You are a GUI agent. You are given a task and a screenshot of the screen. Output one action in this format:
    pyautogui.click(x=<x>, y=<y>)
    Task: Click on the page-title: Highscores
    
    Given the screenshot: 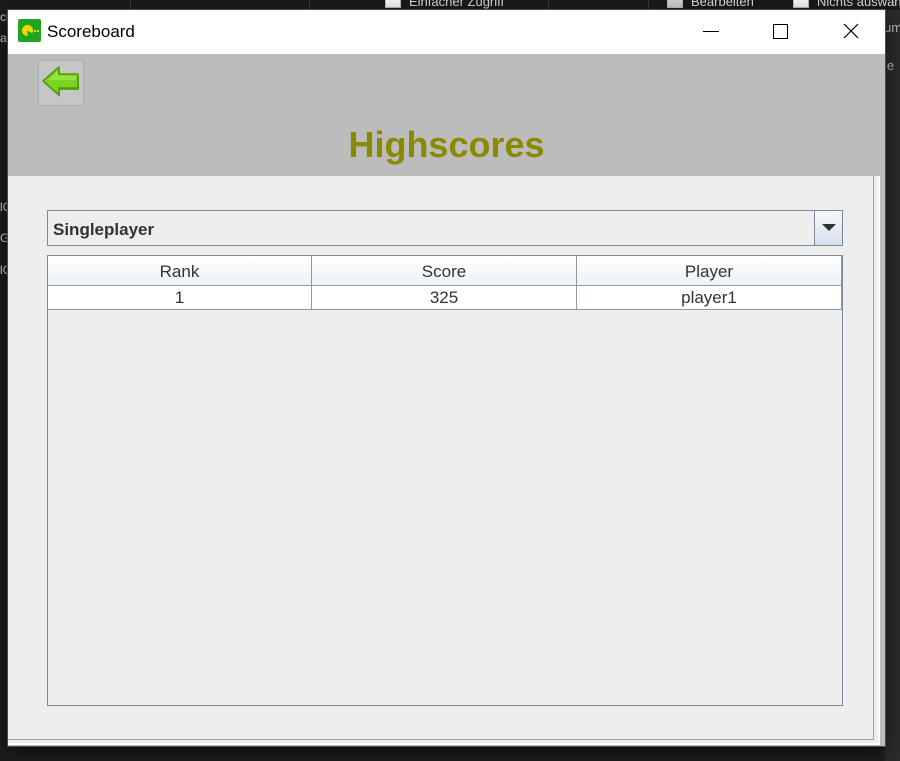 What is the action you would take?
    pyautogui.click(x=446, y=144)
    